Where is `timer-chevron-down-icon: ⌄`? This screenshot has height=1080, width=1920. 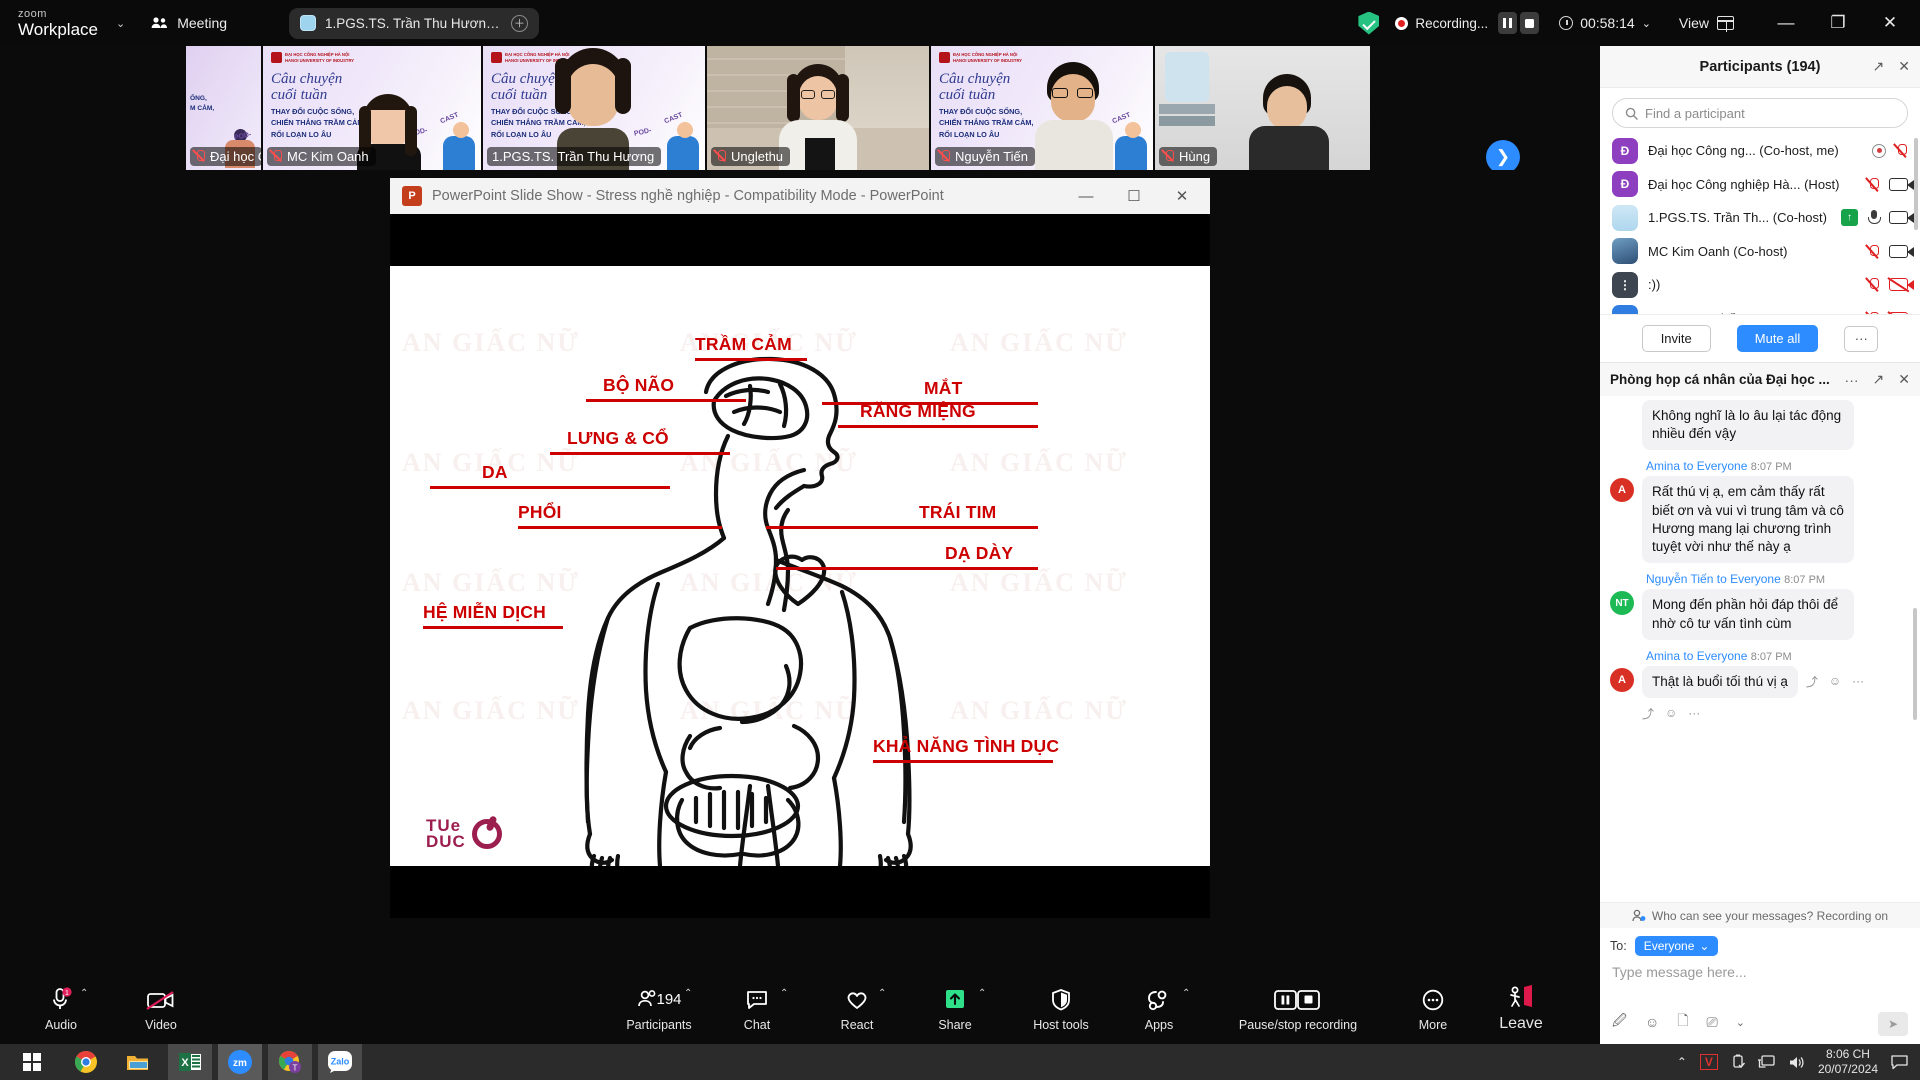 timer-chevron-down-icon: ⌄ is located at coordinates (1646, 23).